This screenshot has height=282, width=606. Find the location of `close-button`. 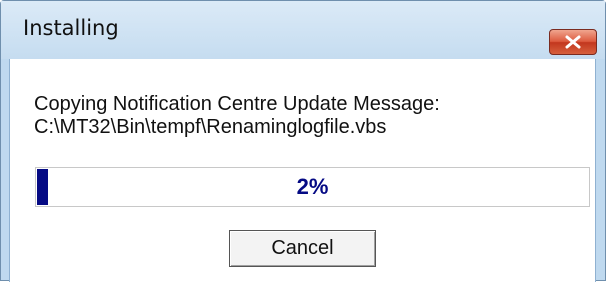

close-button is located at coordinates (573, 42).